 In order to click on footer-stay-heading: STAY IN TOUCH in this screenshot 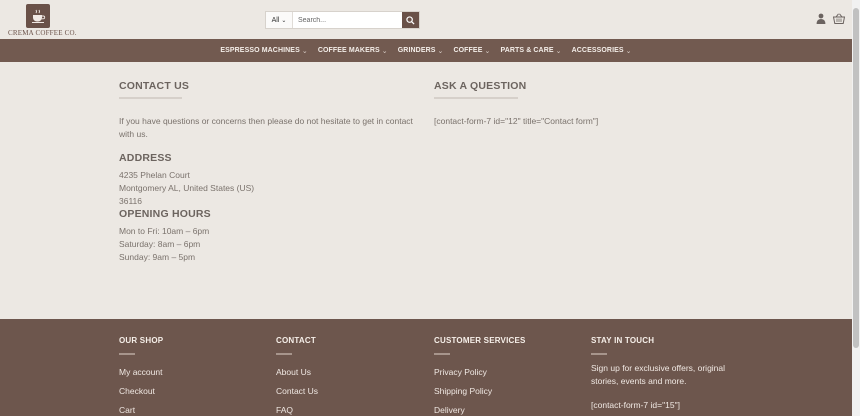, I will do `click(623, 340)`.